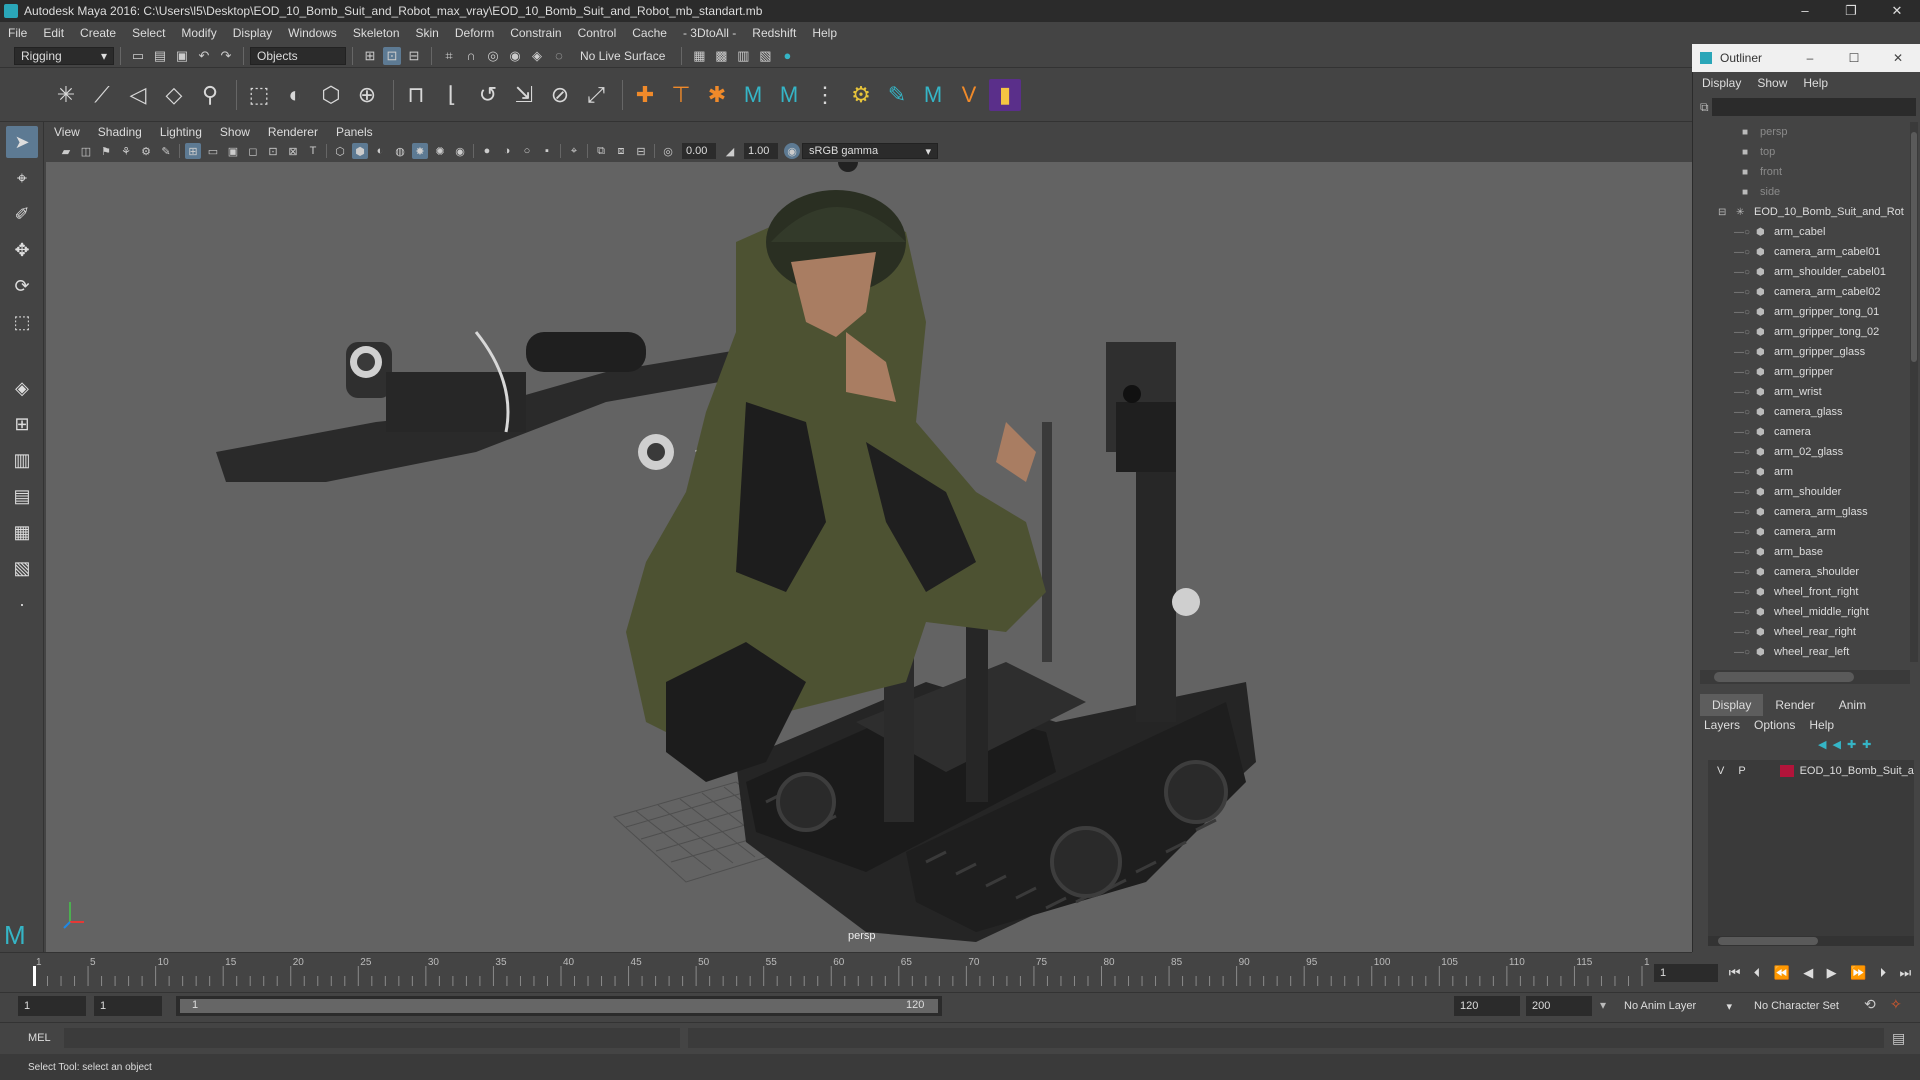 The width and height of the screenshot is (1920, 1080). Describe the element at coordinates (376, 33) in the screenshot. I see `menu-skeleton: Skeleton` at that location.